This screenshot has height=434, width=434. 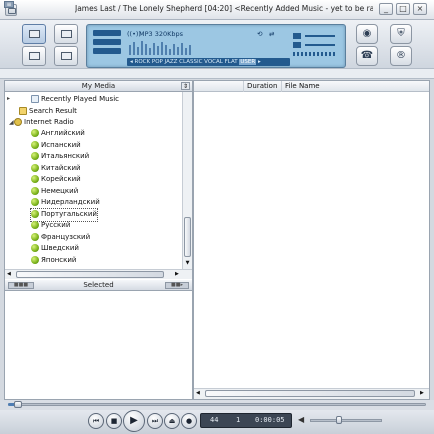 I want to click on tree-item-language: Корейский, so click(x=56, y=180).